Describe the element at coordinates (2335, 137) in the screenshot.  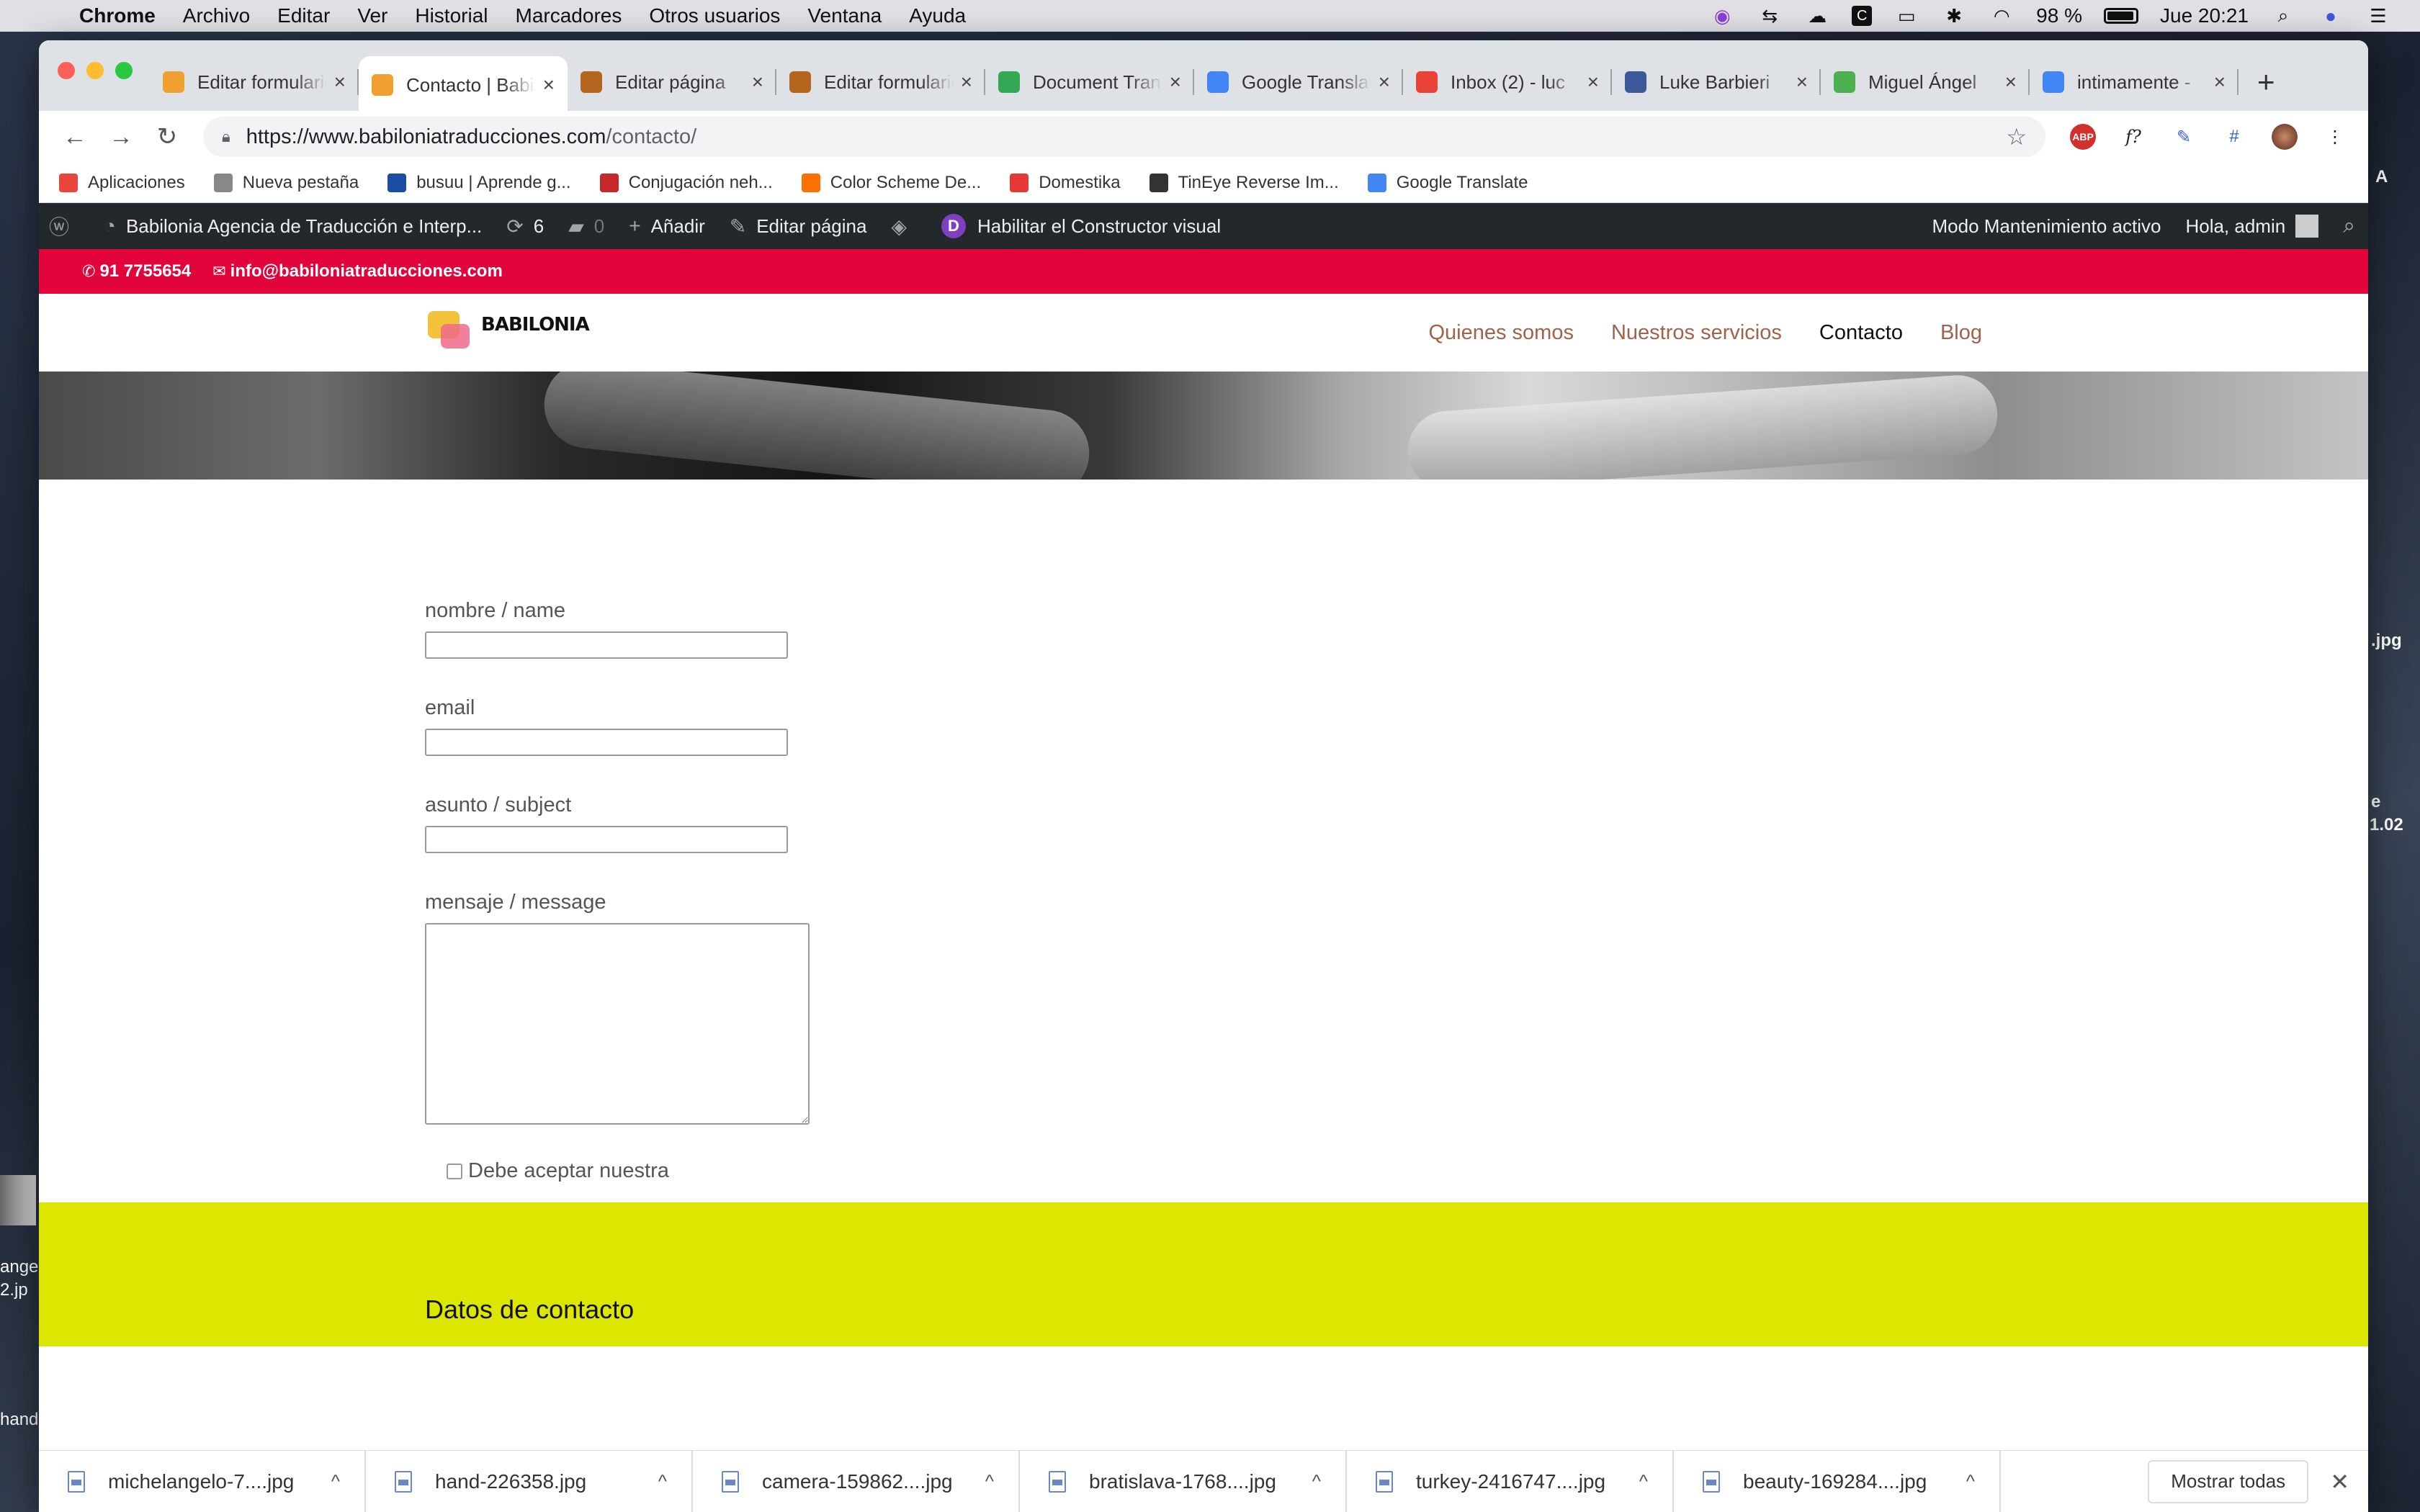
I see `chrome-menu-icon: ⋮` at that location.